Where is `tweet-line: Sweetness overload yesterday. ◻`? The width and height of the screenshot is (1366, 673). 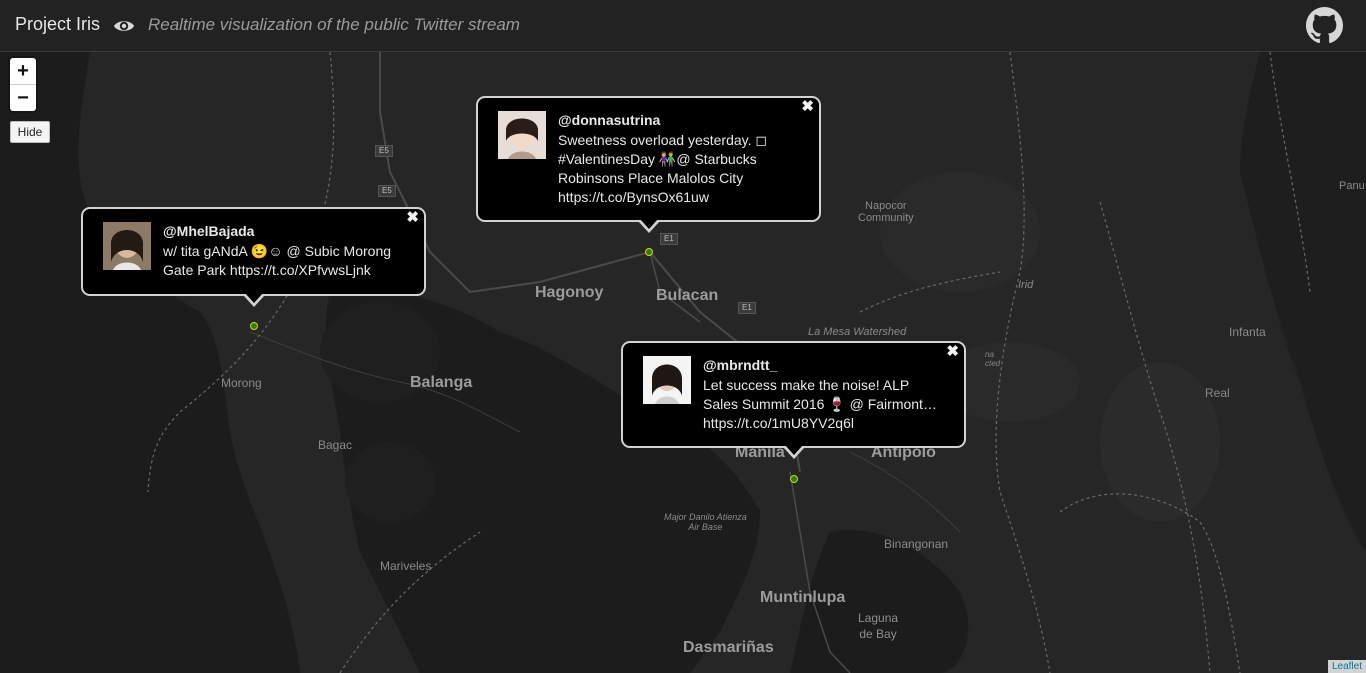
tweet-line: Sweetness overload yesterday. ◻ is located at coordinates (663, 140).